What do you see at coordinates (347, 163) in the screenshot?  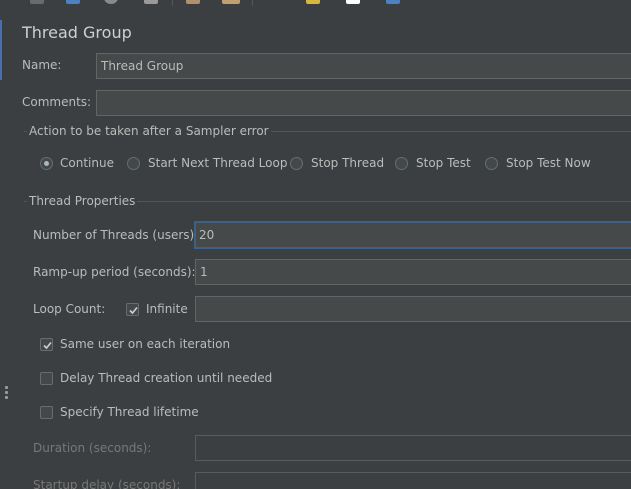 I see `radio-stop-thread-label: Stop Thread` at bounding box center [347, 163].